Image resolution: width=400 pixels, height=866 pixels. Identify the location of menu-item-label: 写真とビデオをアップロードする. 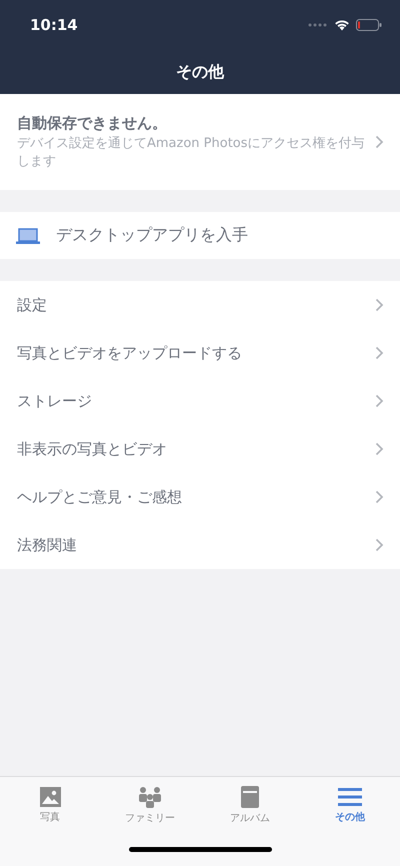
(129, 353).